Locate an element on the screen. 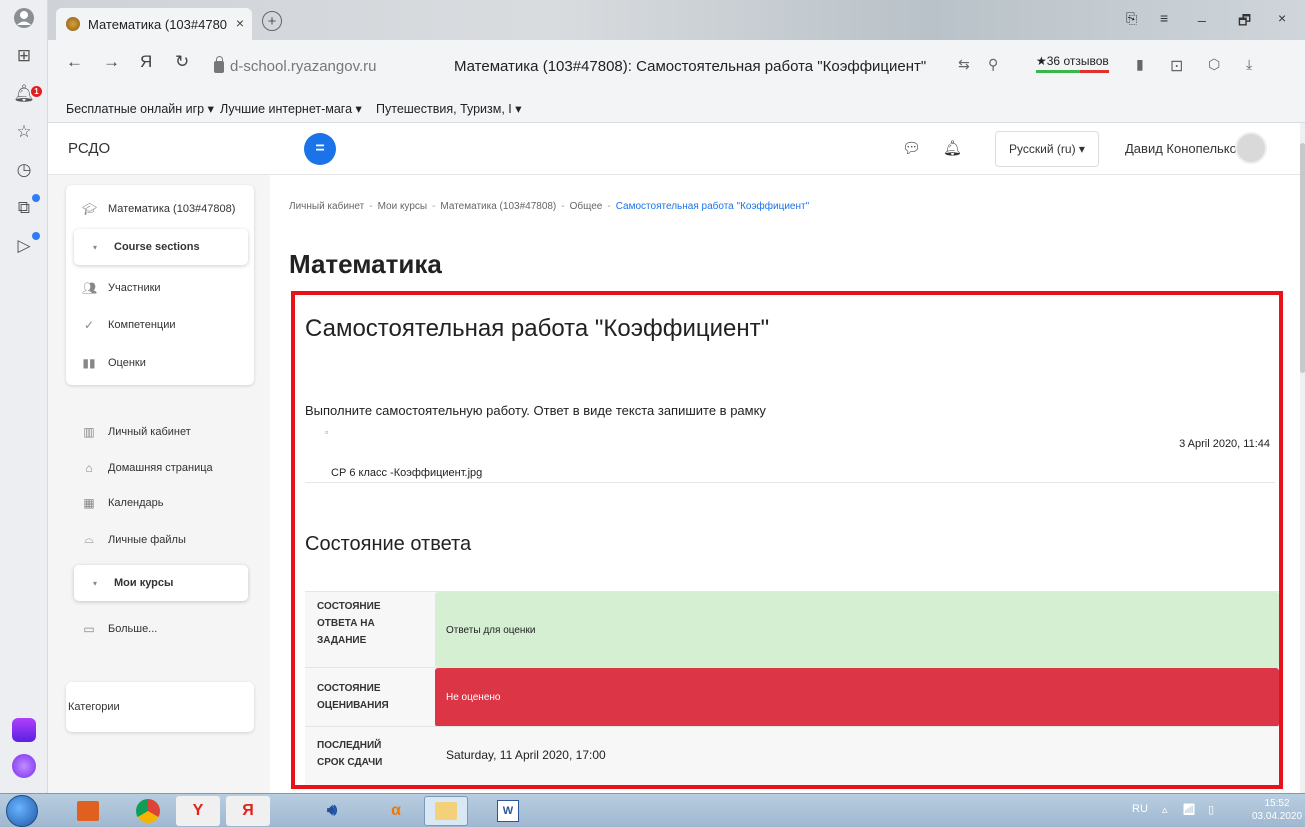  drawer-item-home: ⌂ Домашняя страница is located at coordinates (147, 468).